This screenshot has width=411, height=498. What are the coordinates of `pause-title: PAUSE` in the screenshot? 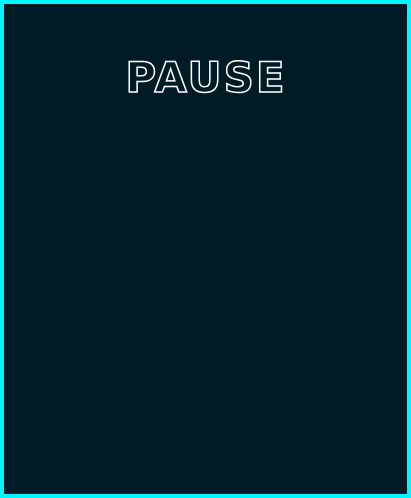 It's located at (206, 77).